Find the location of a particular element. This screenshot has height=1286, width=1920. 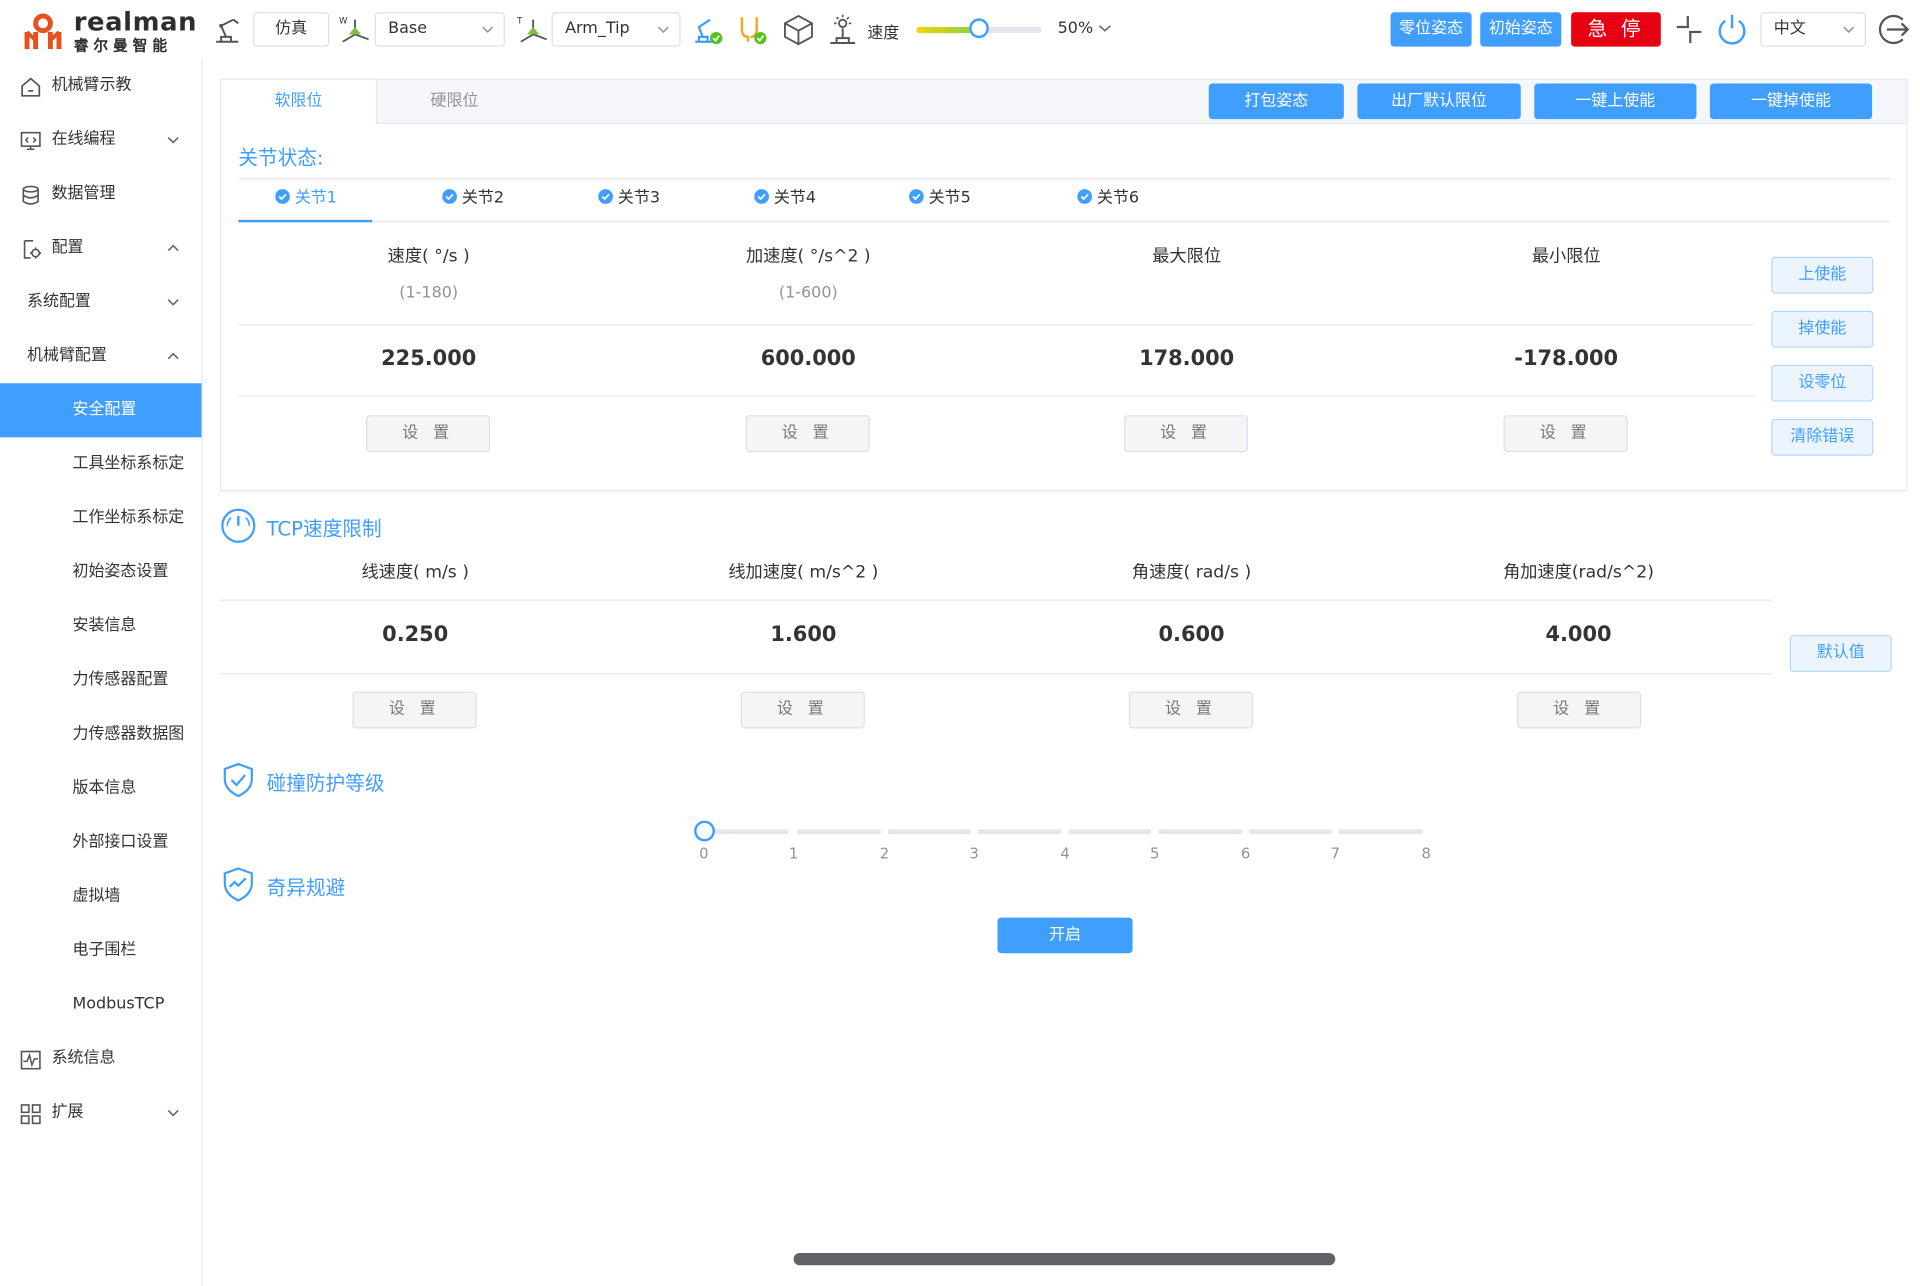

sidebar-item-label: 安全配置 is located at coordinates (104, 409).